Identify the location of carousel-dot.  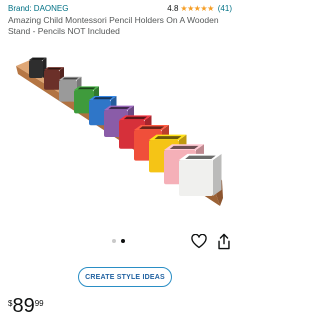
(114, 241).